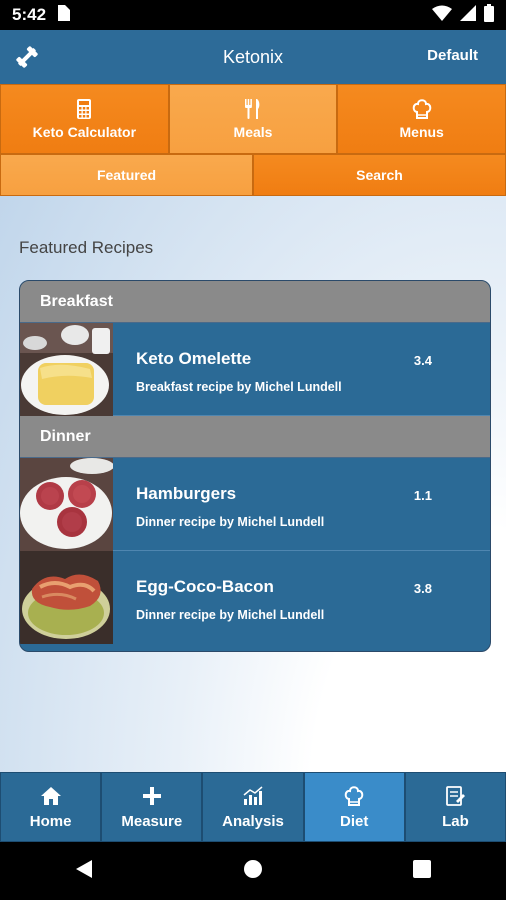 This screenshot has height=900, width=506. I want to click on calculator-icon, so click(84, 109).